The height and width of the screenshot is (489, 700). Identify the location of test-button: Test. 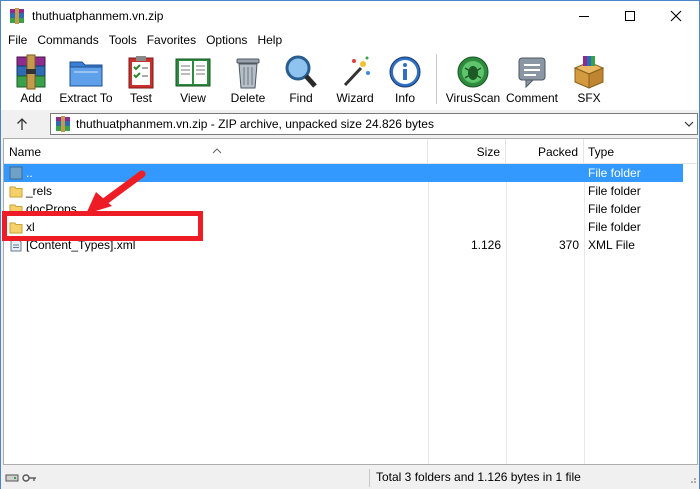
(141, 79).